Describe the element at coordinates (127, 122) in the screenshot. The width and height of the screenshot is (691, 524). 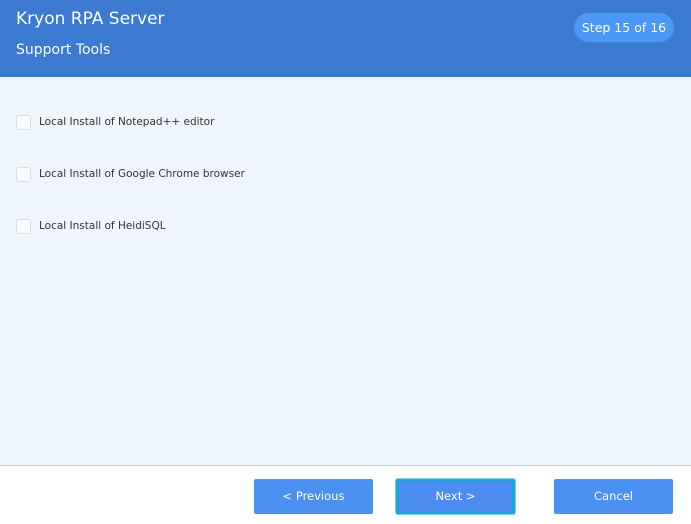
I see `option-label: Local Install of Notepad++ editor` at that location.